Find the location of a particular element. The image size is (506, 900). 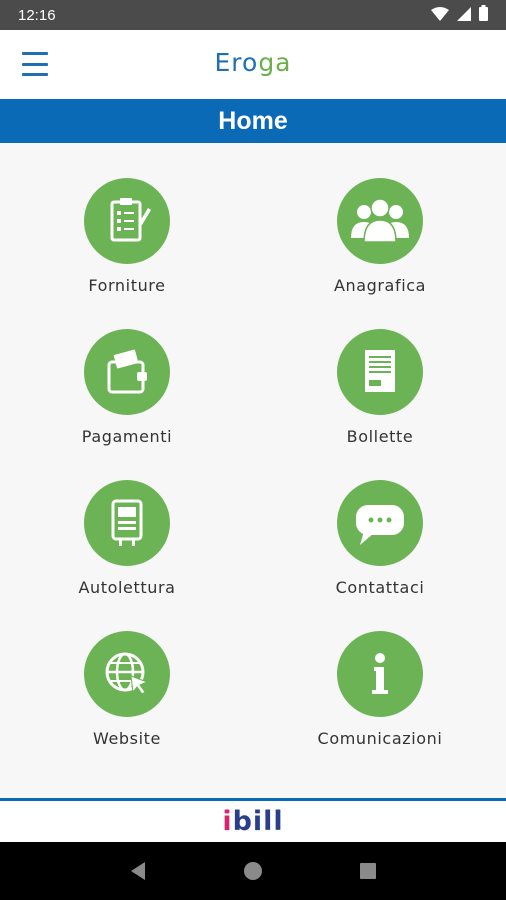

document-icon is located at coordinates (380, 372).